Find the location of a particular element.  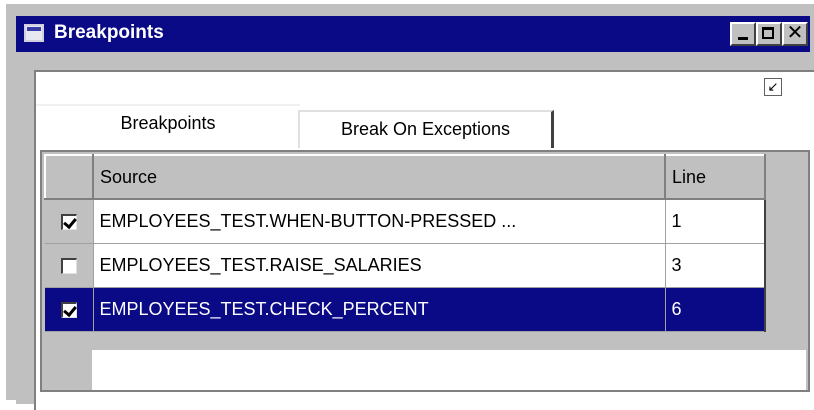

maximize-button is located at coordinates (769, 34).